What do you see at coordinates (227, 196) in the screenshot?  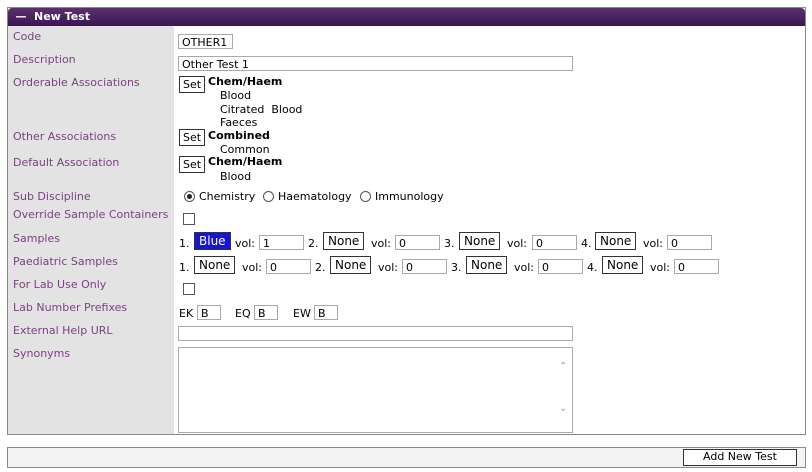 I see `chemistry-label: Chemistry` at bounding box center [227, 196].